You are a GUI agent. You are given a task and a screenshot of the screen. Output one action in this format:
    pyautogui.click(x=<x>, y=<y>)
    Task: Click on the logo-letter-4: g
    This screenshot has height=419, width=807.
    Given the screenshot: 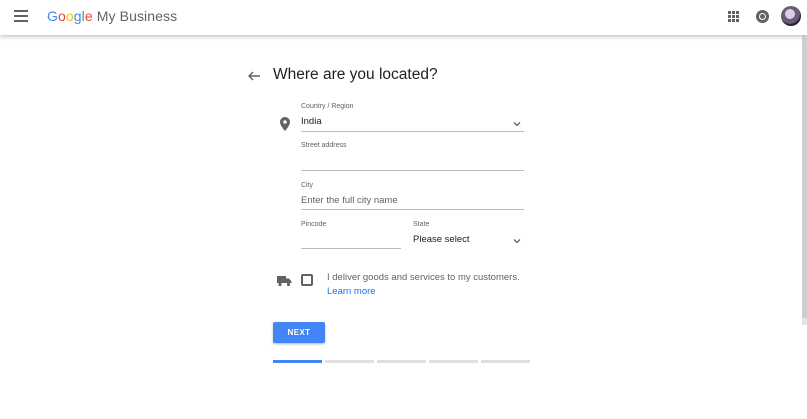 What is the action you would take?
    pyautogui.click(x=77, y=16)
    